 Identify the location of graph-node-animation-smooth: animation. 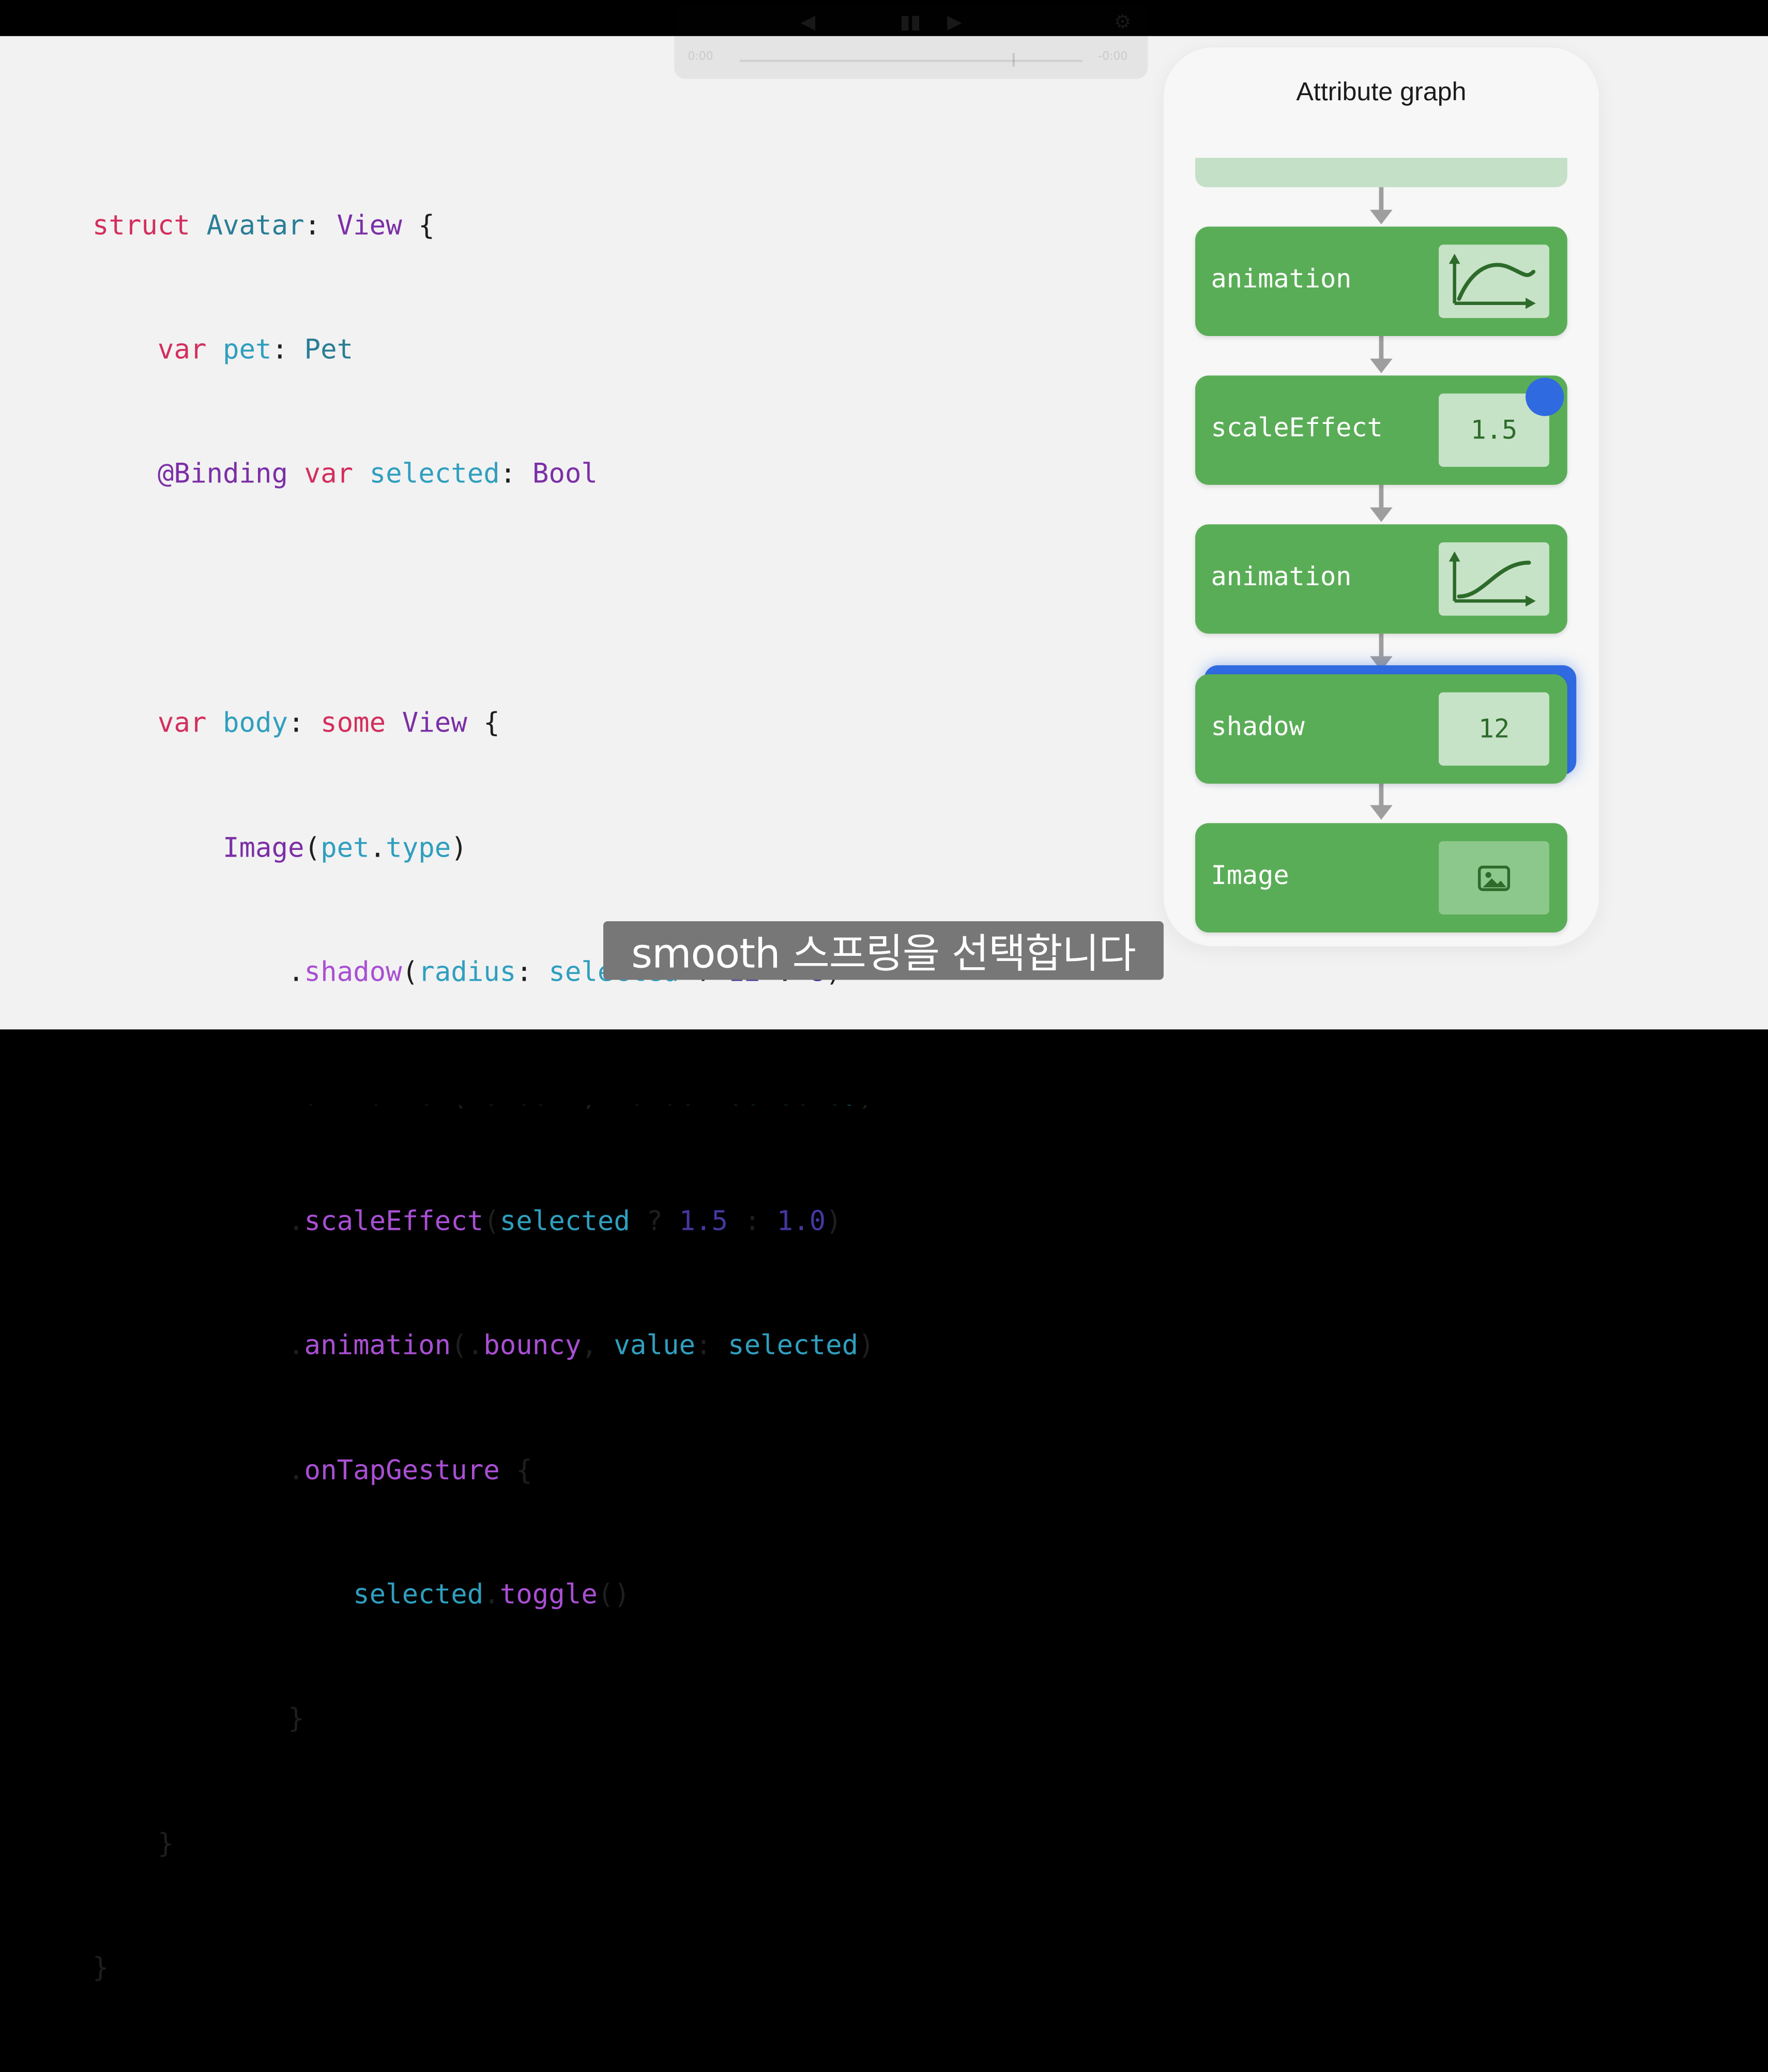
(1381, 281).